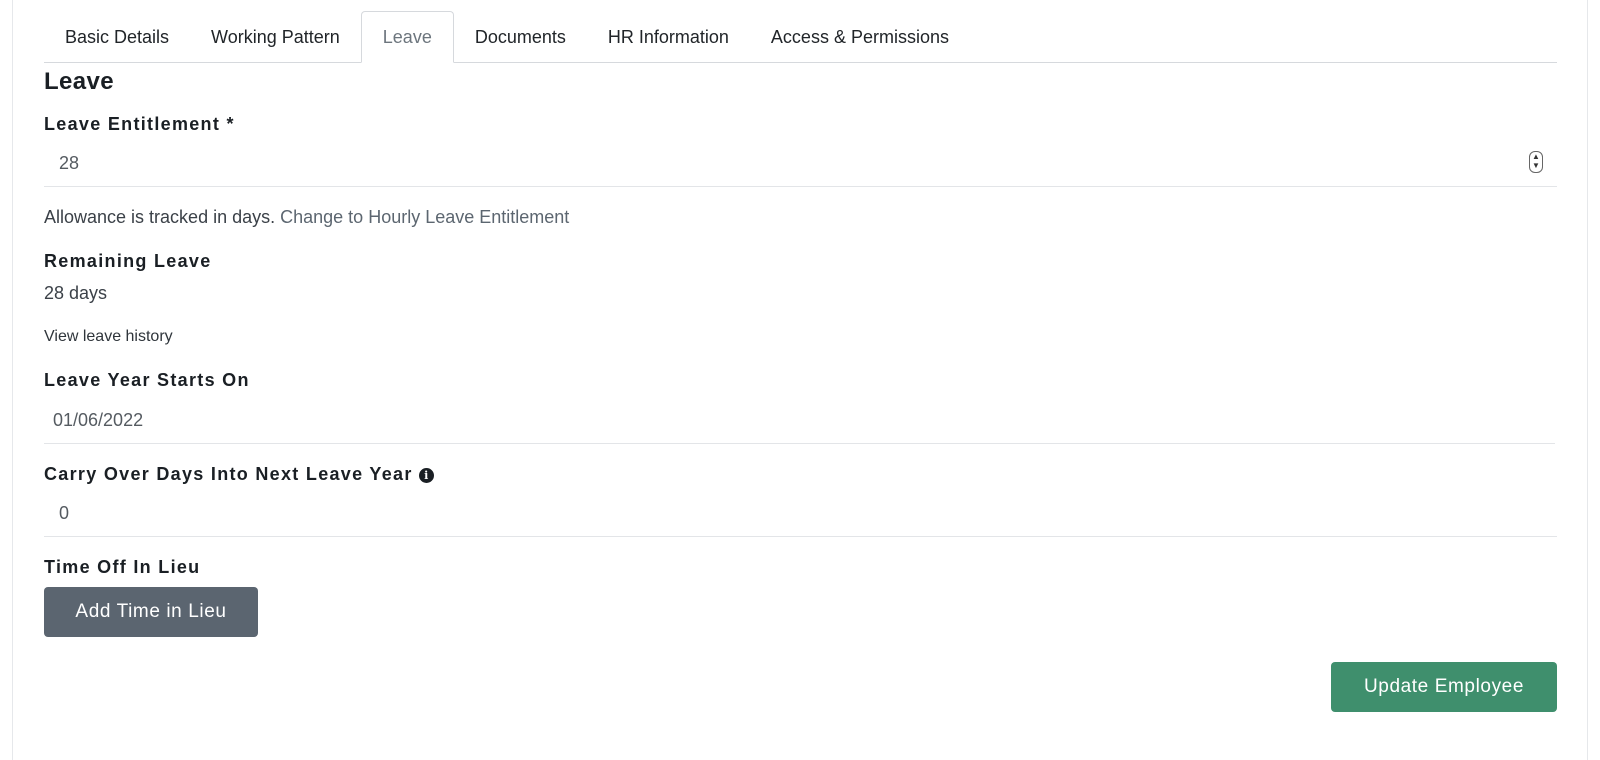  Describe the element at coordinates (160, 217) in the screenshot. I see `allowance-description: Allowance is tracked in days.` at that location.